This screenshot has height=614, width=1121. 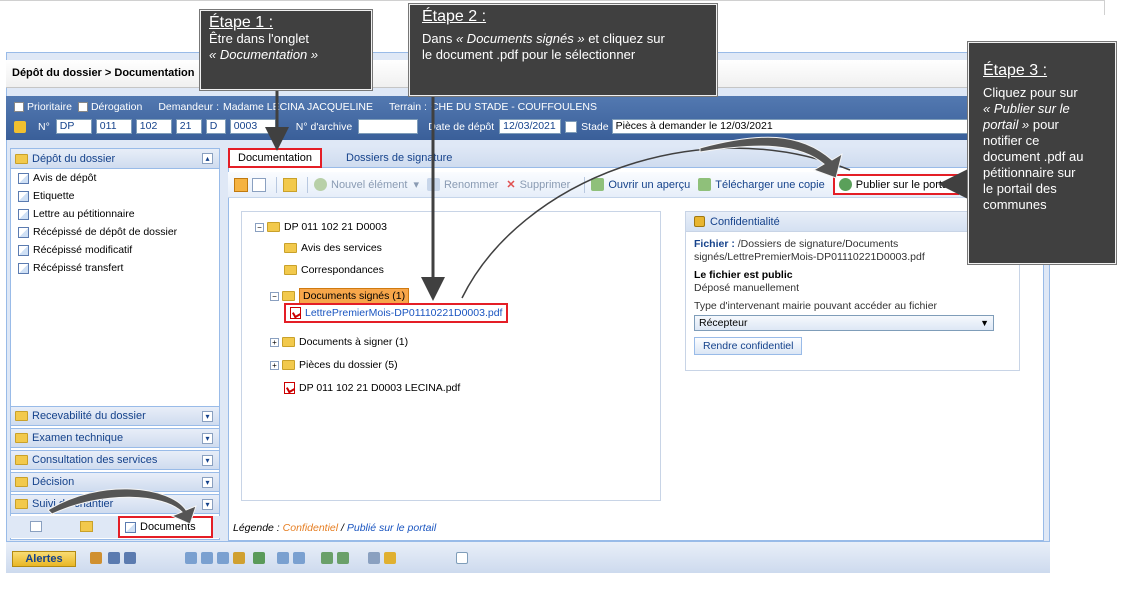 I want to click on arrow-to-documents, so click(x=122, y=506).